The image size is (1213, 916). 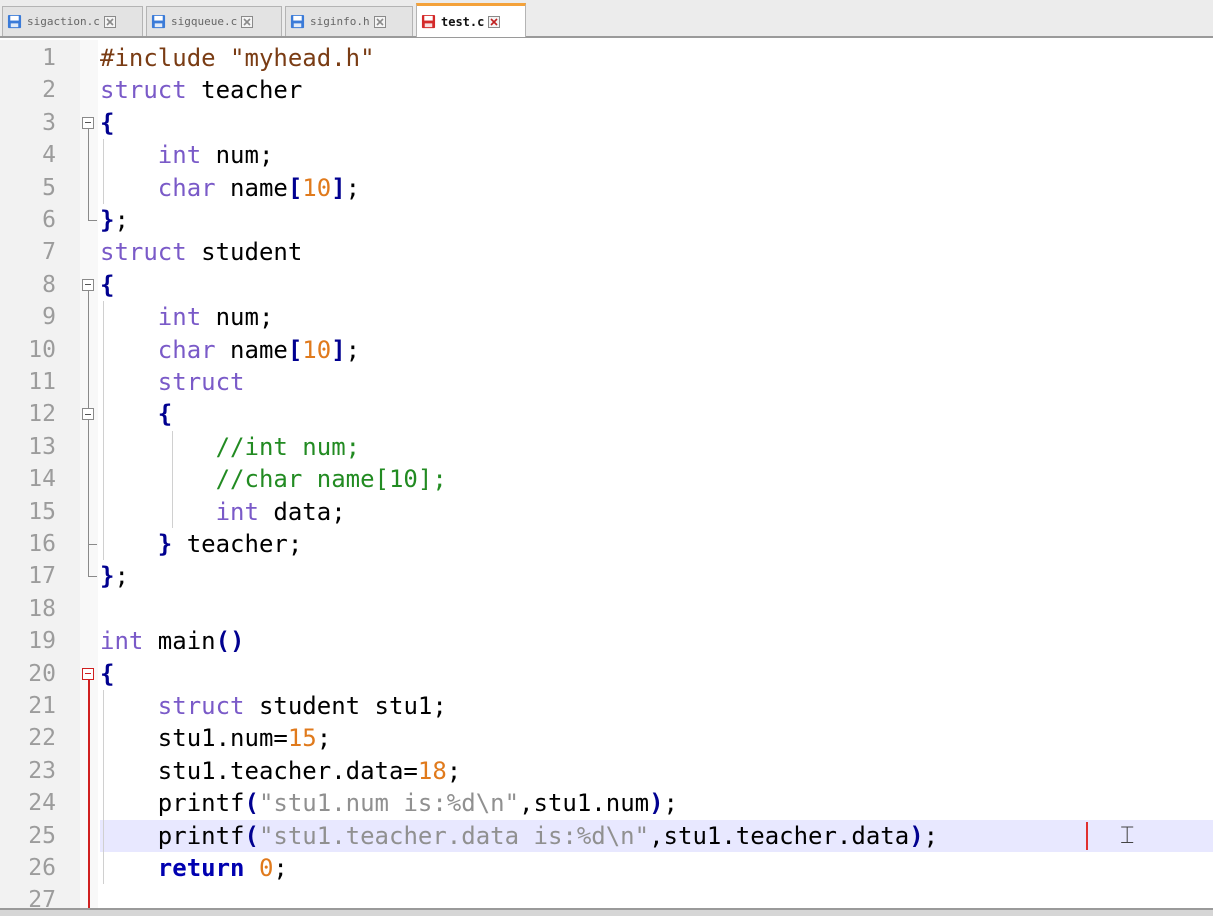 I want to click on code-line: 7 struct student, so click(x=606, y=252).